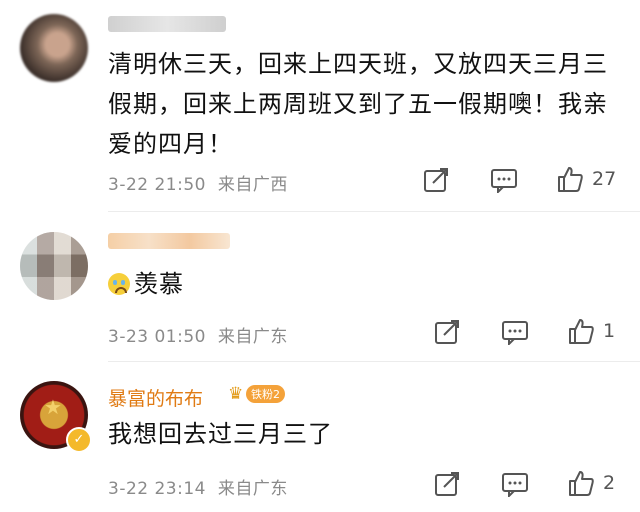  Describe the element at coordinates (157, 337) in the screenshot. I see `comment-time: 3-23 01:50` at that location.